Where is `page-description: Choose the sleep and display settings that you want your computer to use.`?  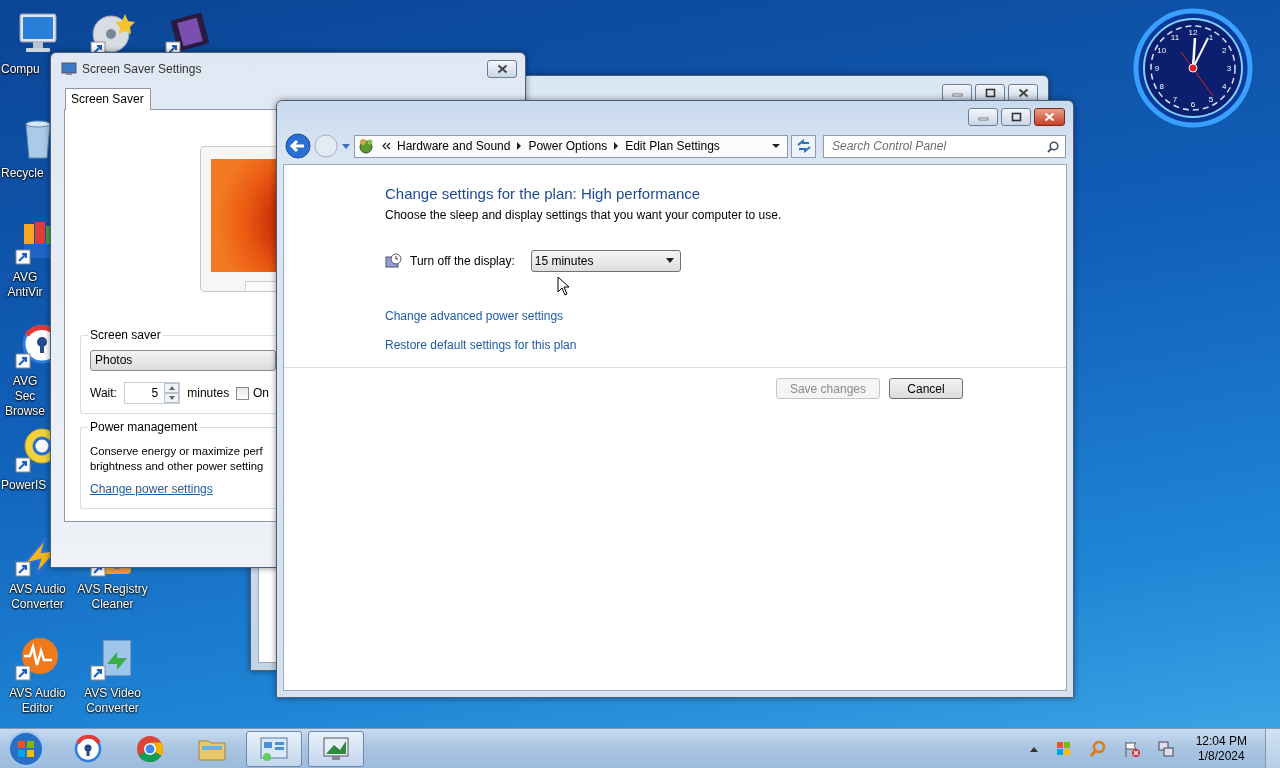 page-description: Choose the sleep and display settings that you want your computer to use. is located at coordinates (583, 215).